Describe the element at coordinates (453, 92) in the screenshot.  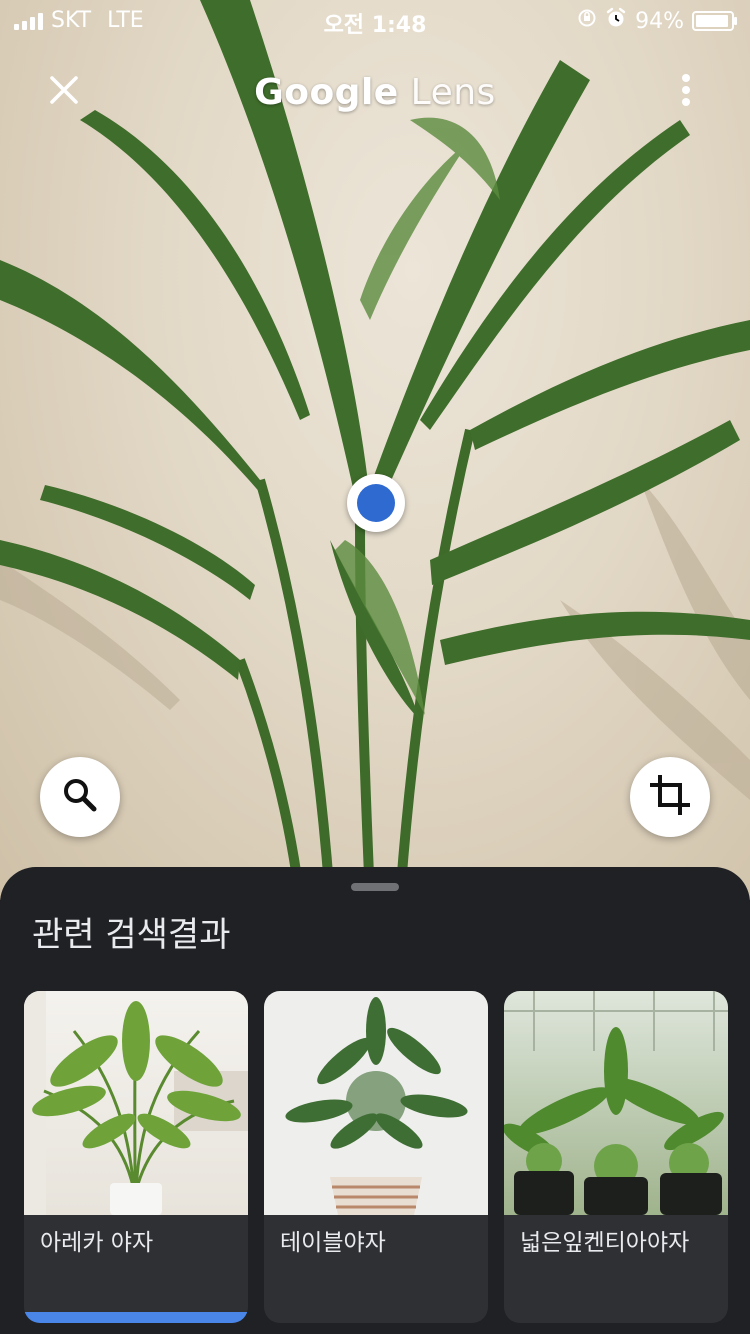
I see `title-product: Lens` at that location.